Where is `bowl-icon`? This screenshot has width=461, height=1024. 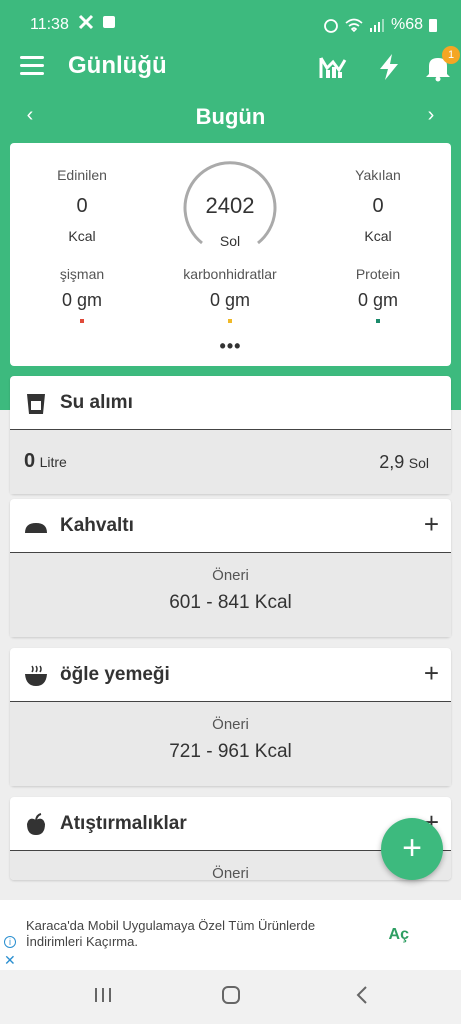
bowl-icon is located at coordinates (36, 675).